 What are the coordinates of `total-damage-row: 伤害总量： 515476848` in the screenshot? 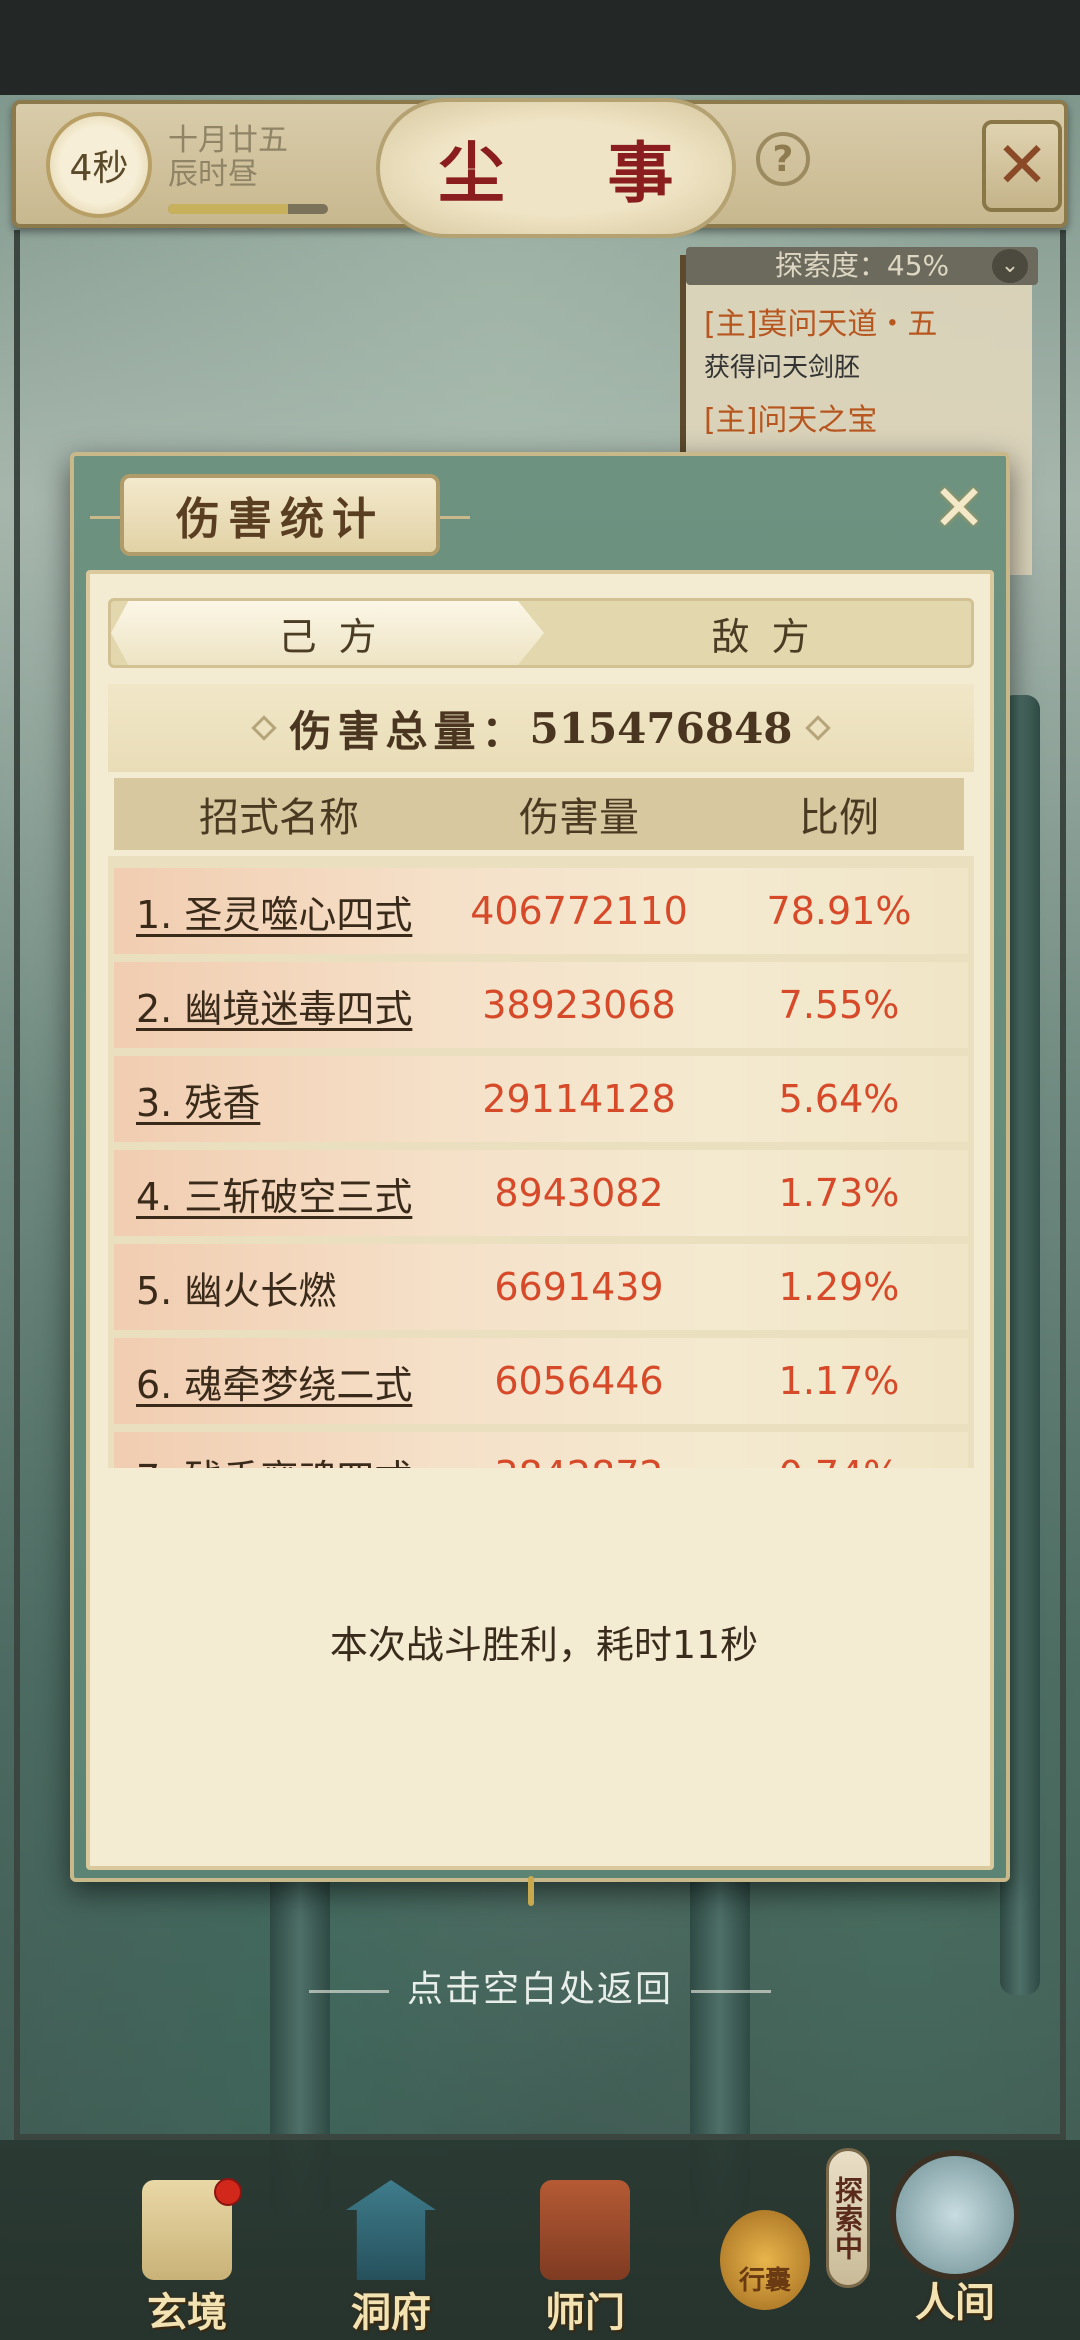 It's located at (541, 728).